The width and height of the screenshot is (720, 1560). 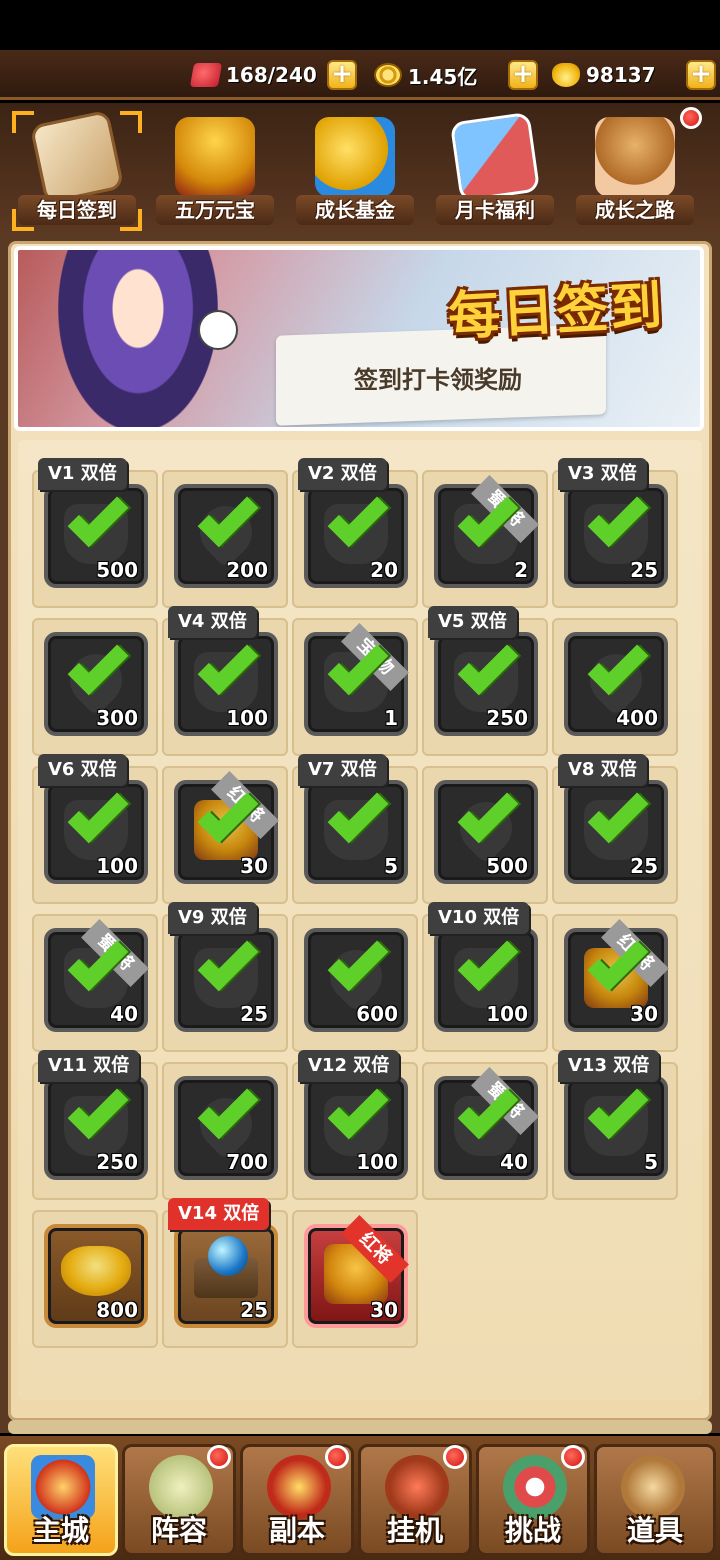 What do you see at coordinates (615, 1125) in the screenshot?
I see `reward-cell: 5 V13 双倍` at bounding box center [615, 1125].